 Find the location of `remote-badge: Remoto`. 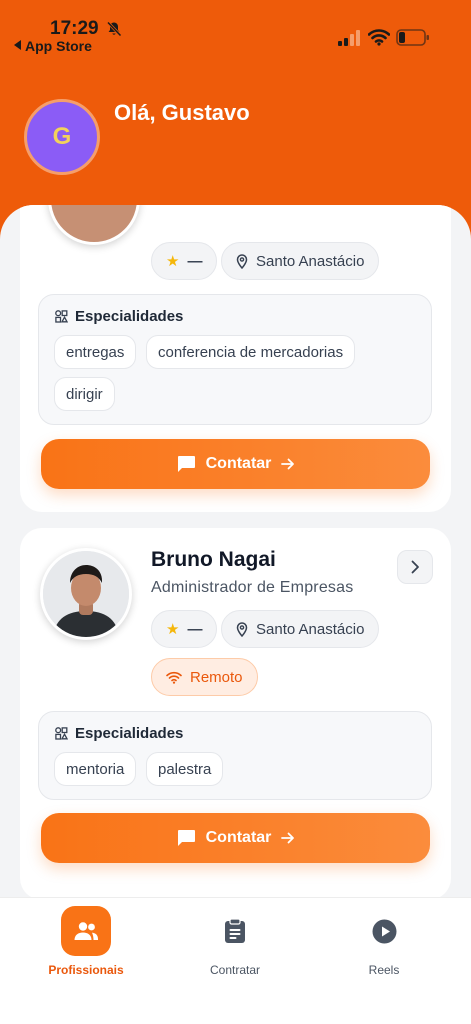

remote-badge: Remoto is located at coordinates (204, 677).